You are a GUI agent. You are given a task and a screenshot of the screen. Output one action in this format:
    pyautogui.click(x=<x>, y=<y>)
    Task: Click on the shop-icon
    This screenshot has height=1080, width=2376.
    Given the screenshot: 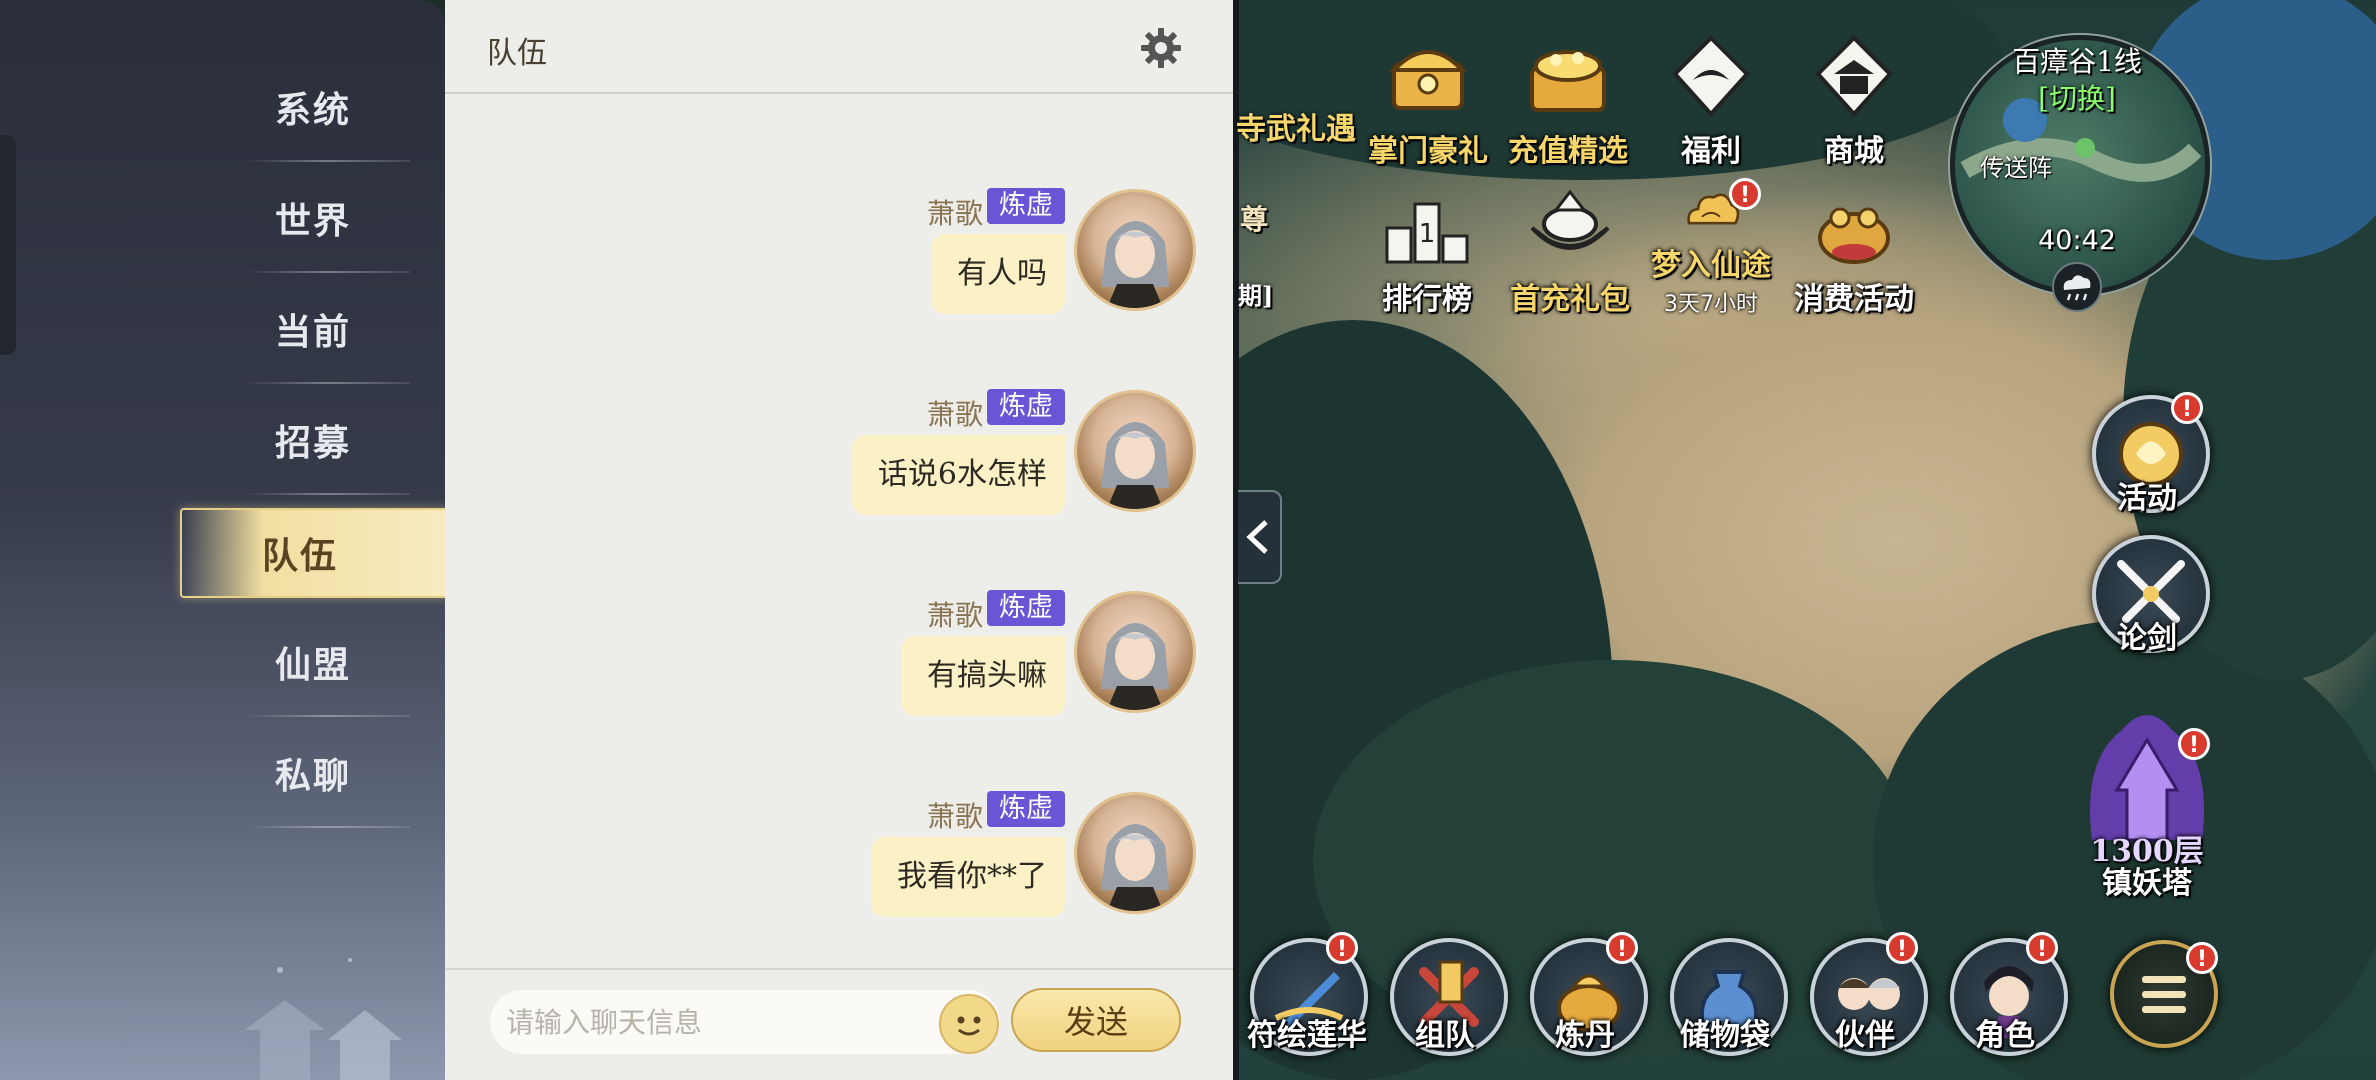 What is the action you would take?
    pyautogui.click(x=1854, y=76)
    